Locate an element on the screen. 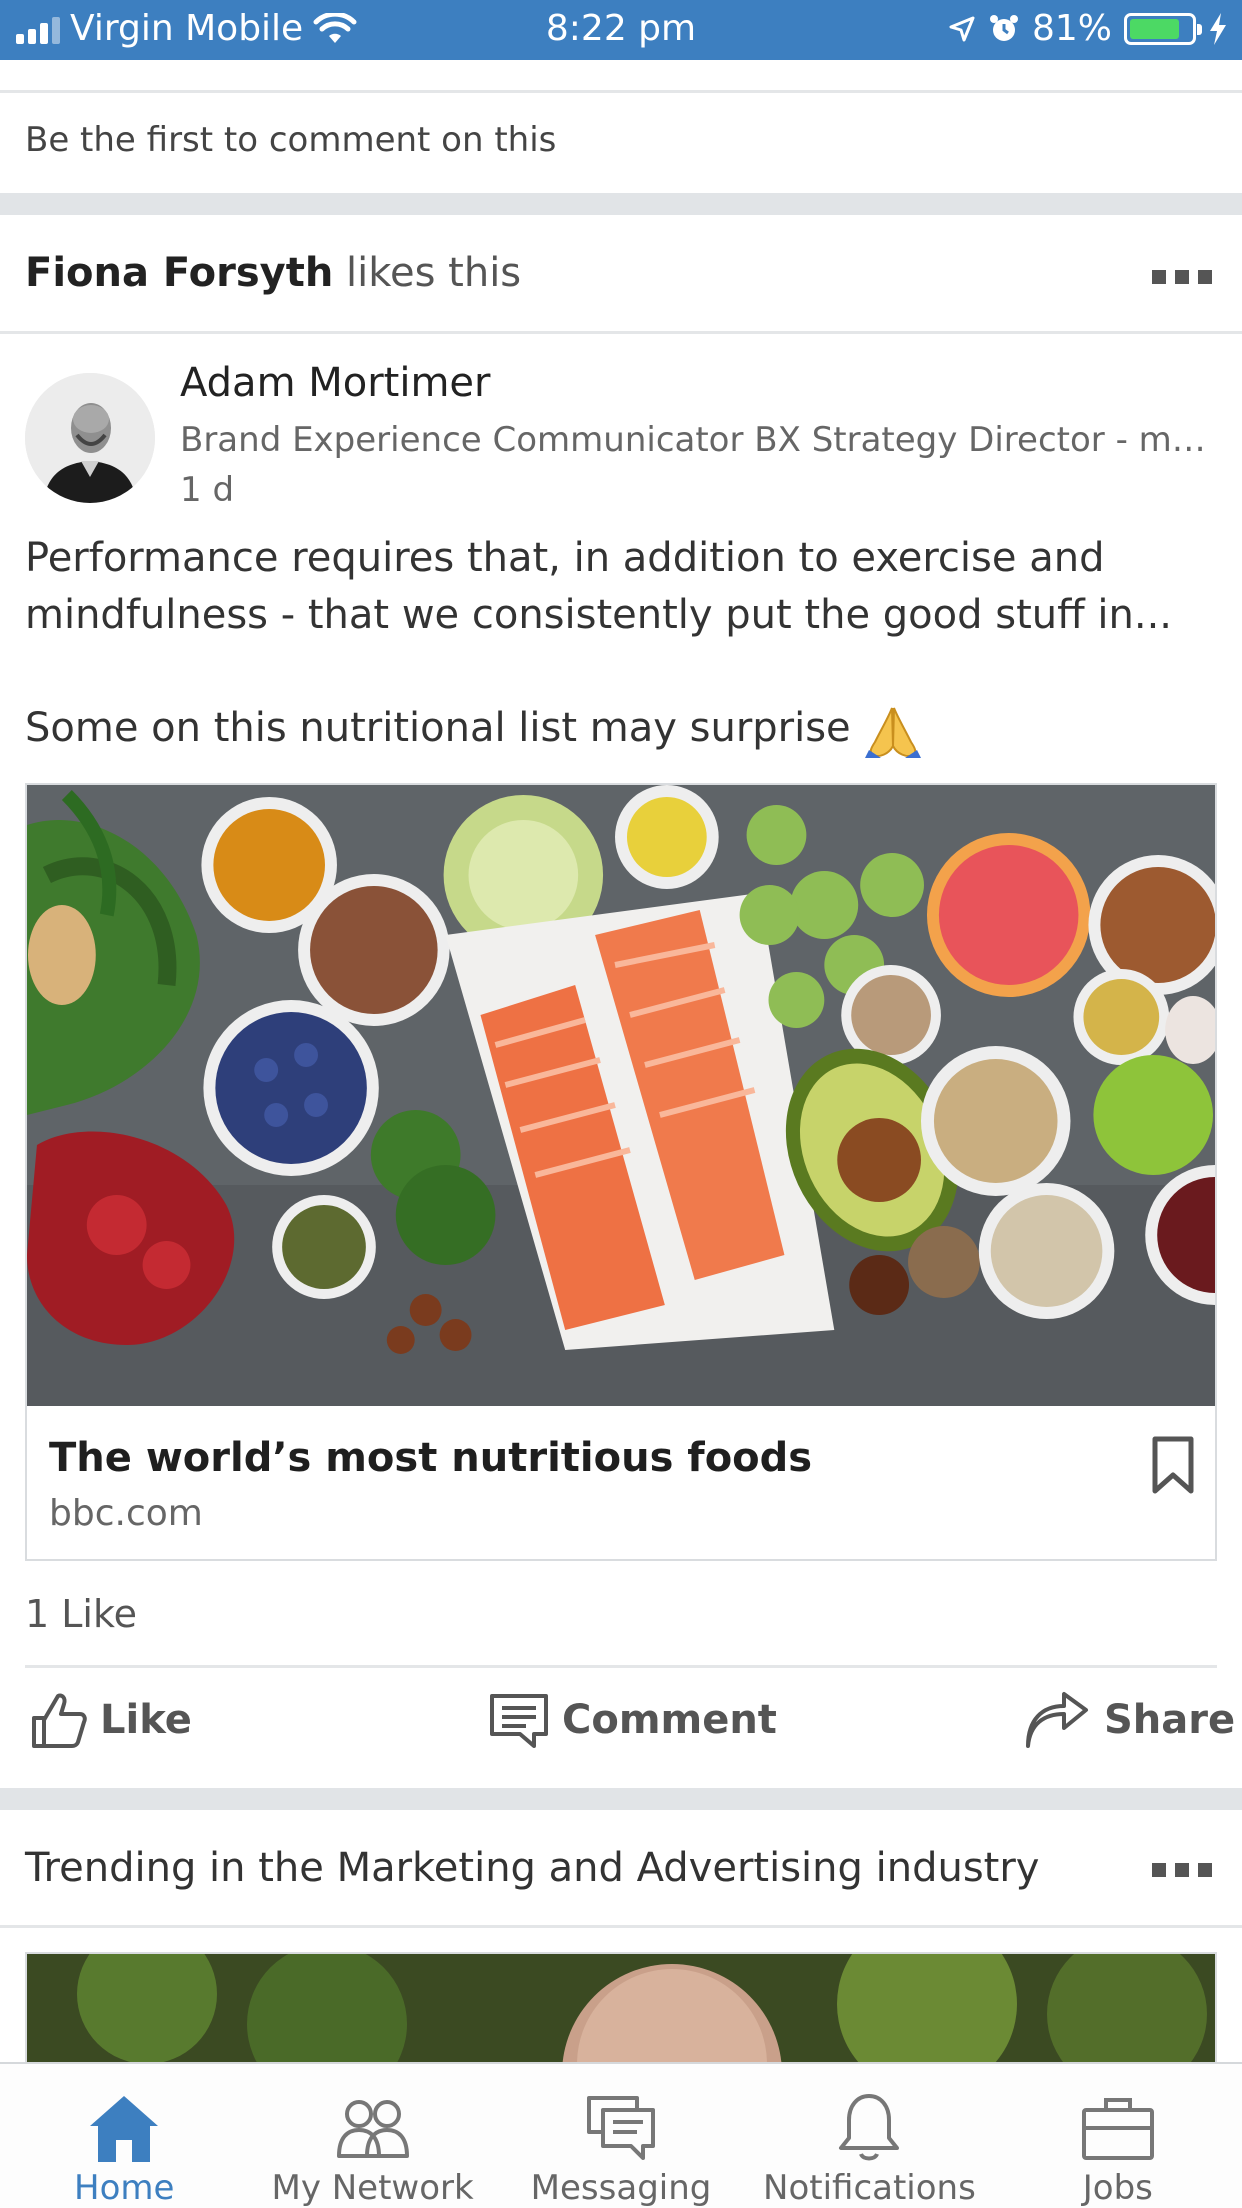 The width and height of the screenshot is (1242, 2208). notifications-icon is located at coordinates (869, 2127).